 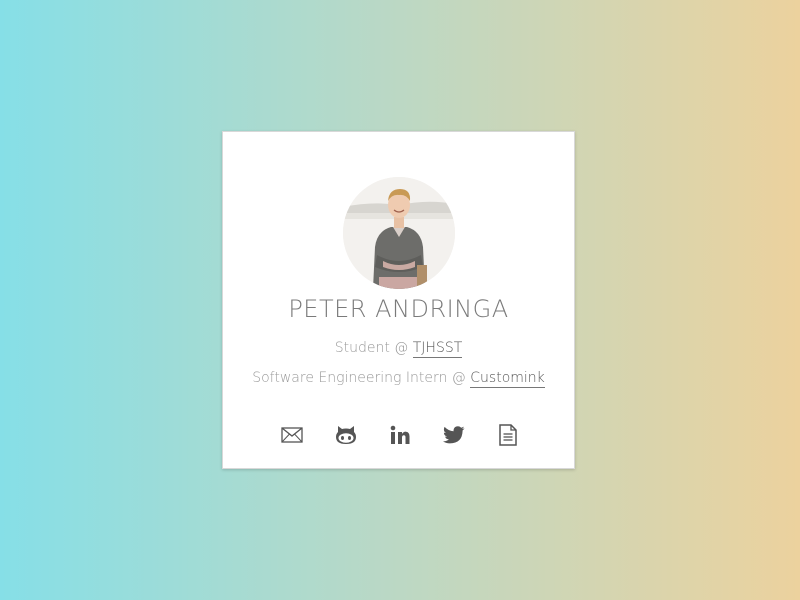 I want to click on linkedin-icon, so click(x=400, y=435).